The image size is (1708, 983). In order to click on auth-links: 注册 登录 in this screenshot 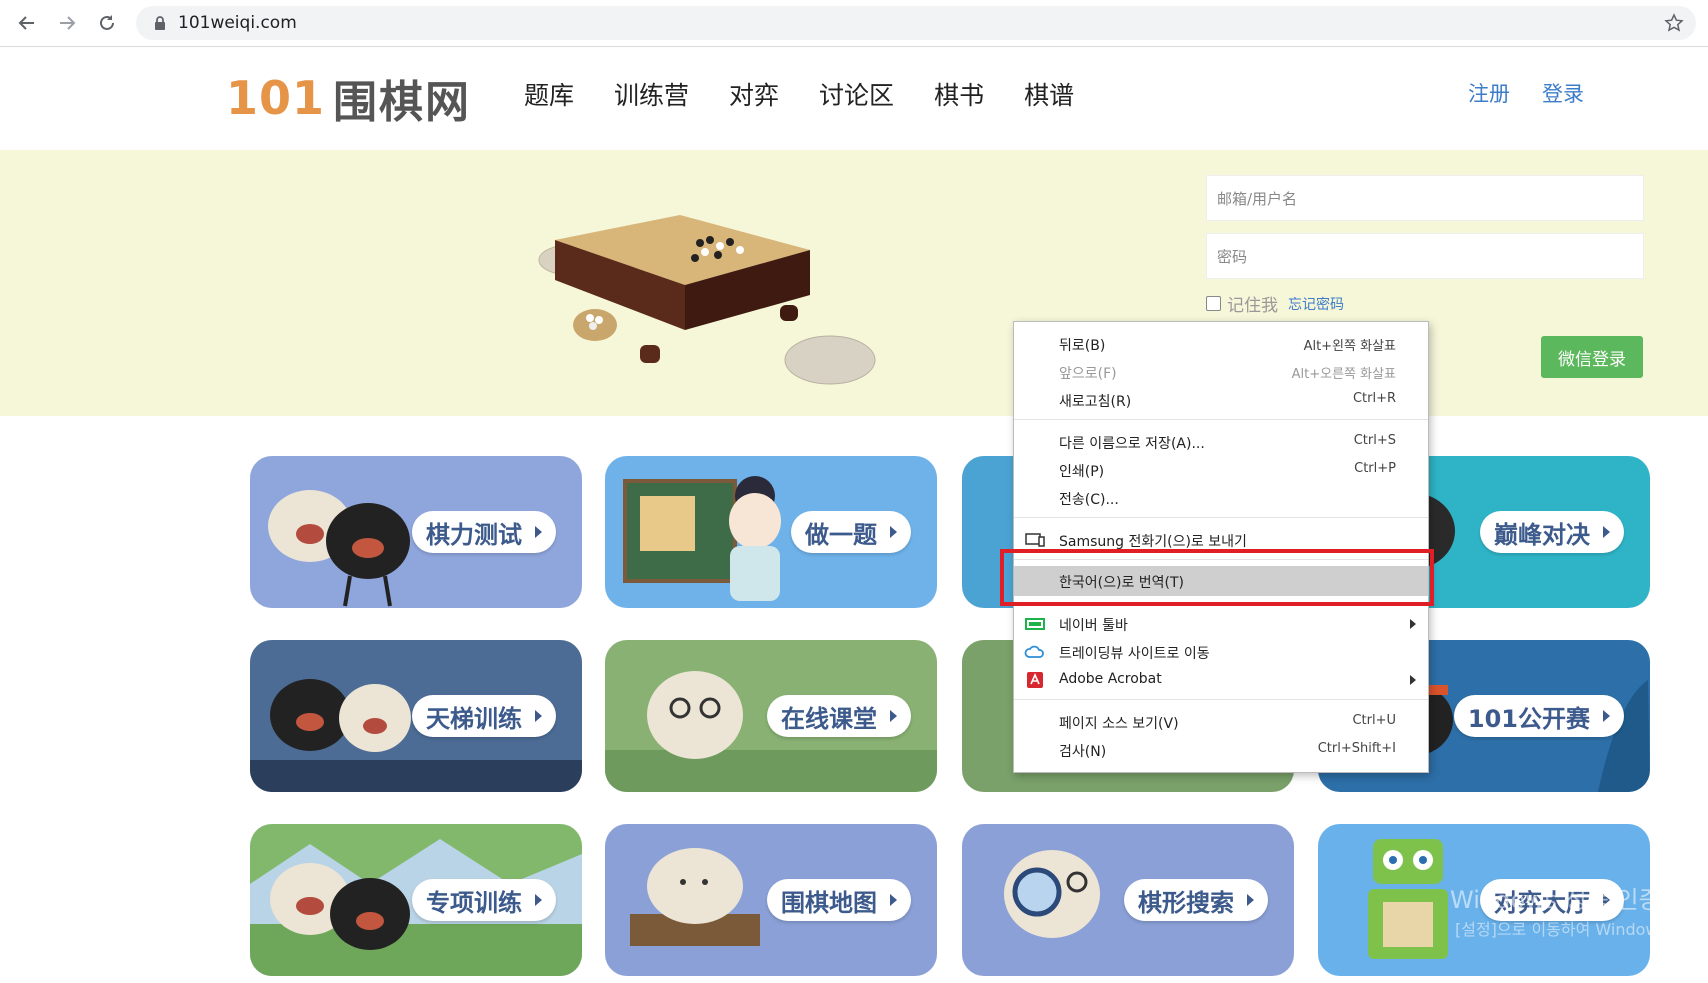, I will do `click(1588, 96)`.